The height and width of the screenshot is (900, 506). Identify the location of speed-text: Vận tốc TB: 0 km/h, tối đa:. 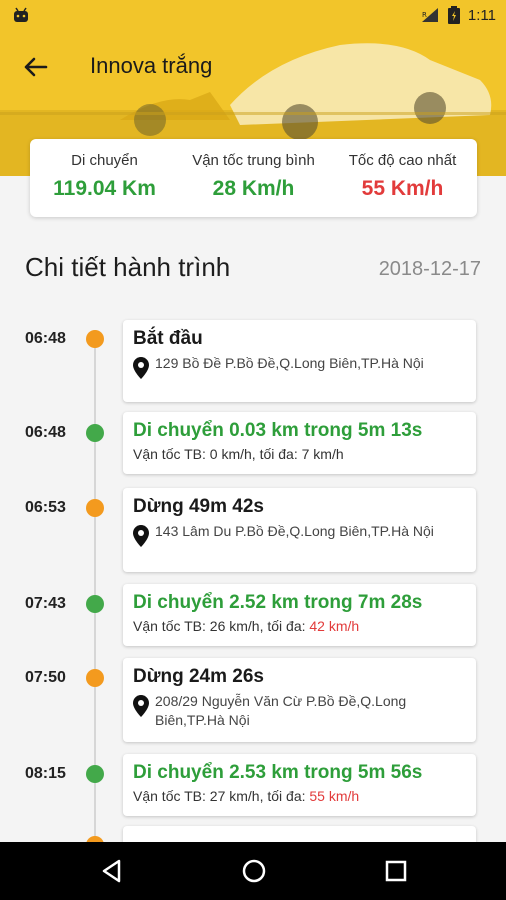
(217, 454).